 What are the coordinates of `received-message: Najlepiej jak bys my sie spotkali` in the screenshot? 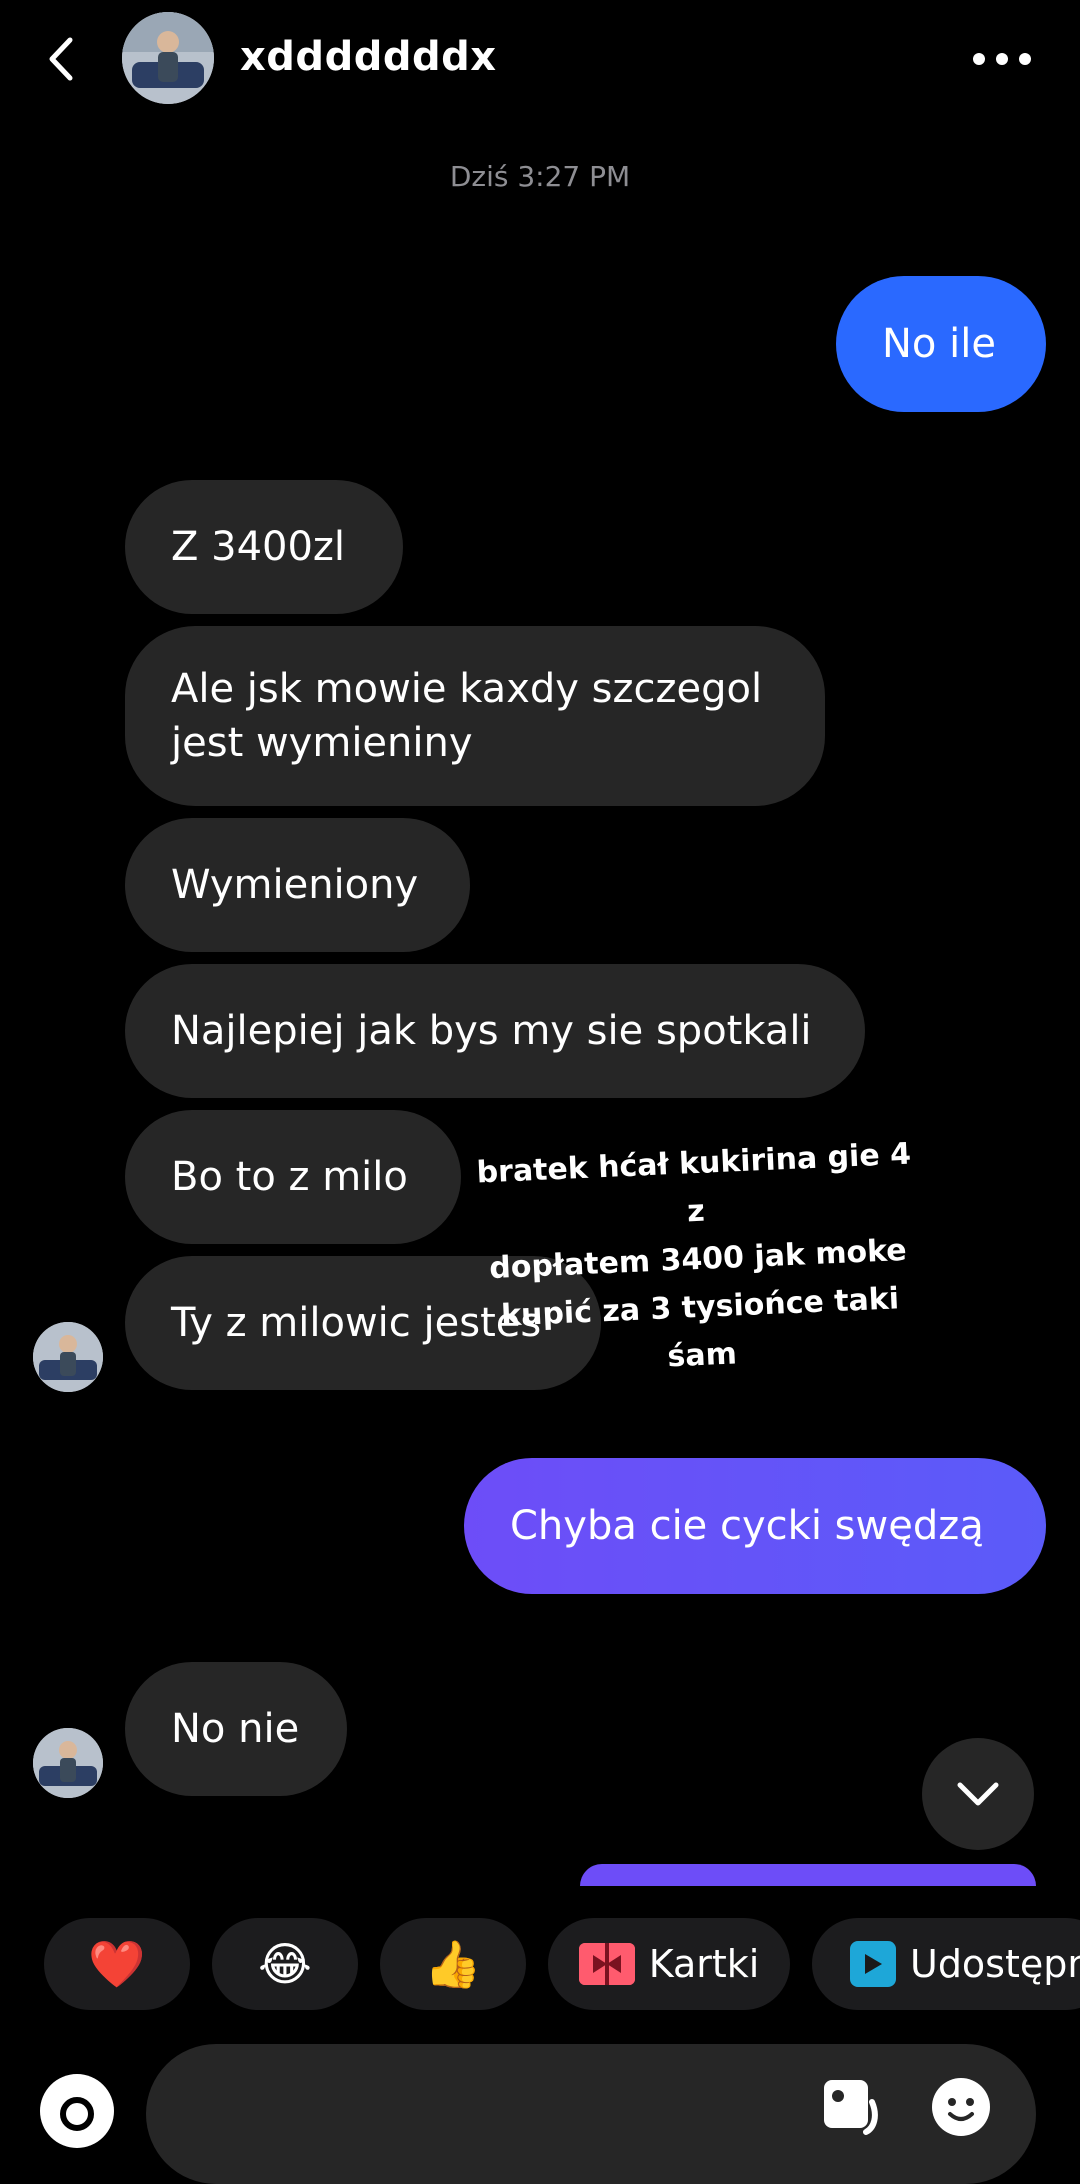 It's located at (495, 1031).